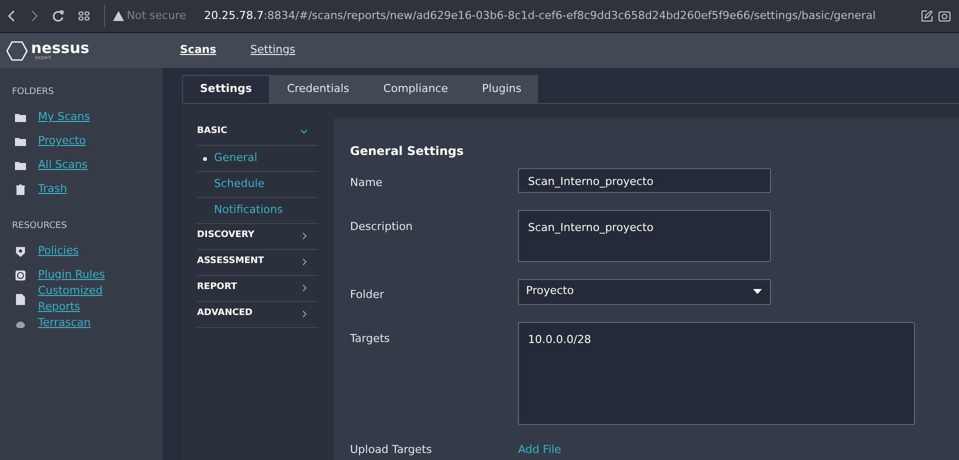 The height and width of the screenshot is (460, 959). I want to click on logo-text: nessus, so click(60, 48).